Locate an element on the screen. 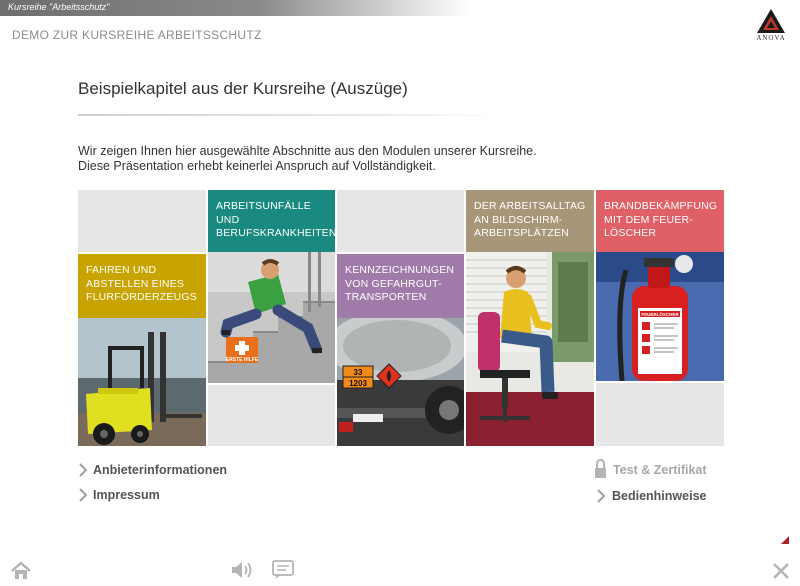  imprint-label: Impressum is located at coordinates (126, 495).